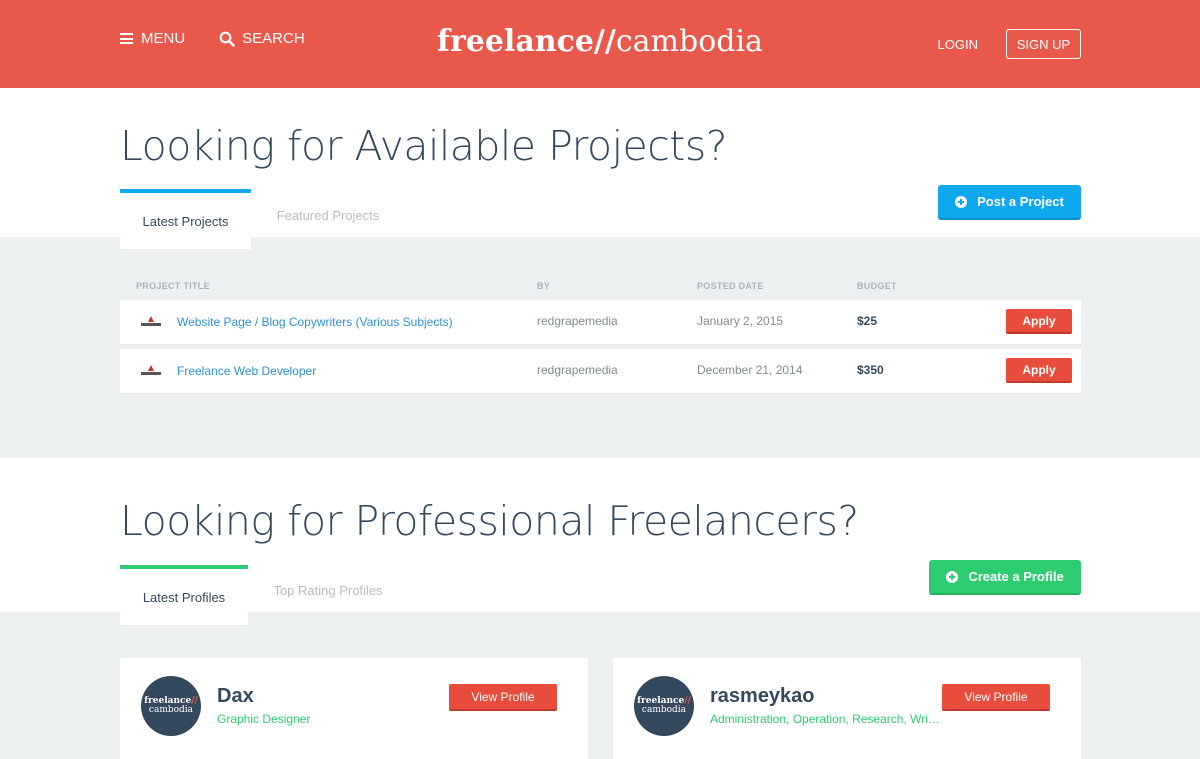 The width and height of the screenshot is (1200, 759). Describe the element at coordinates (235, 696) in the screenshot. I see `profile-name: Dax` at that location.